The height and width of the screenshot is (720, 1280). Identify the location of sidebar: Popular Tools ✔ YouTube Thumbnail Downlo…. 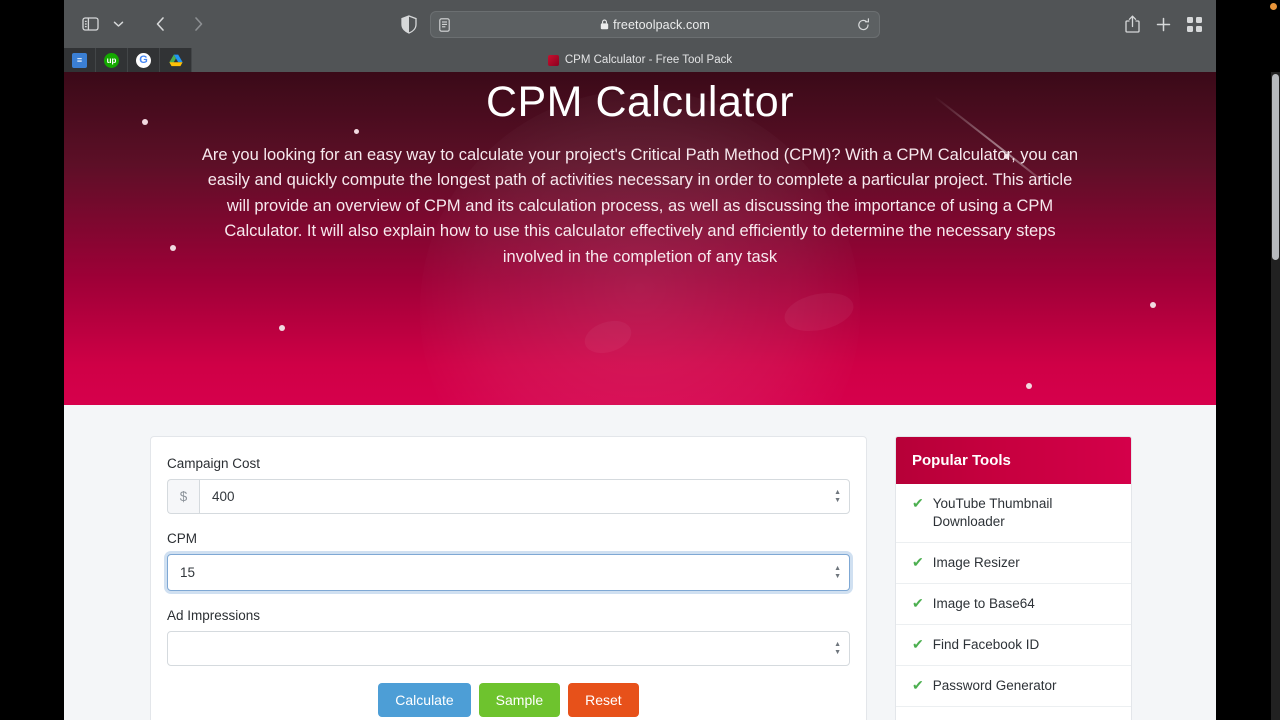
(1013, 578).